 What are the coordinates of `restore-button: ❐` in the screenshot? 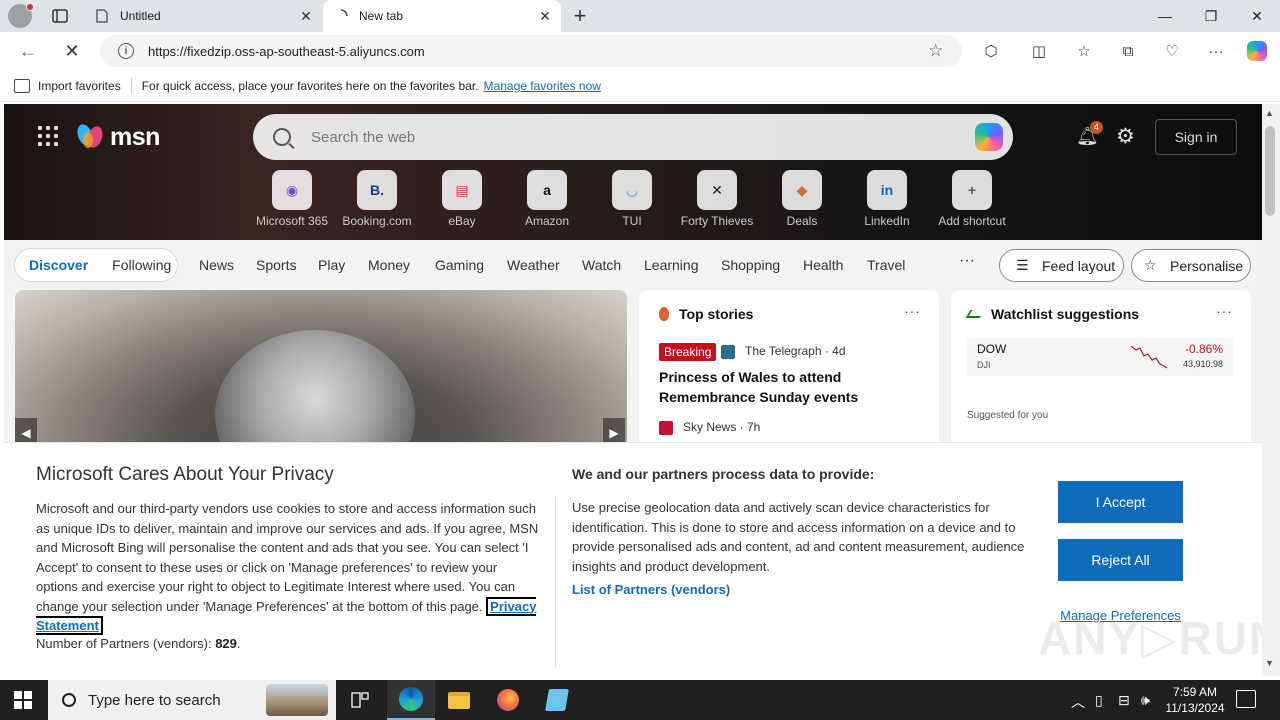 It's located at (1211, 16).